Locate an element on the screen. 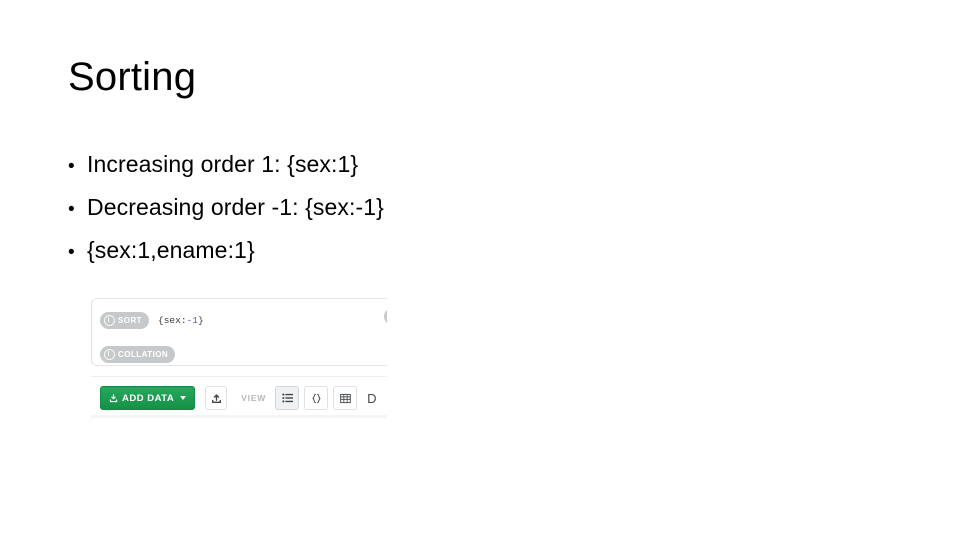  sort-value-prefix: {sex: is located at coordinates (172, 320).